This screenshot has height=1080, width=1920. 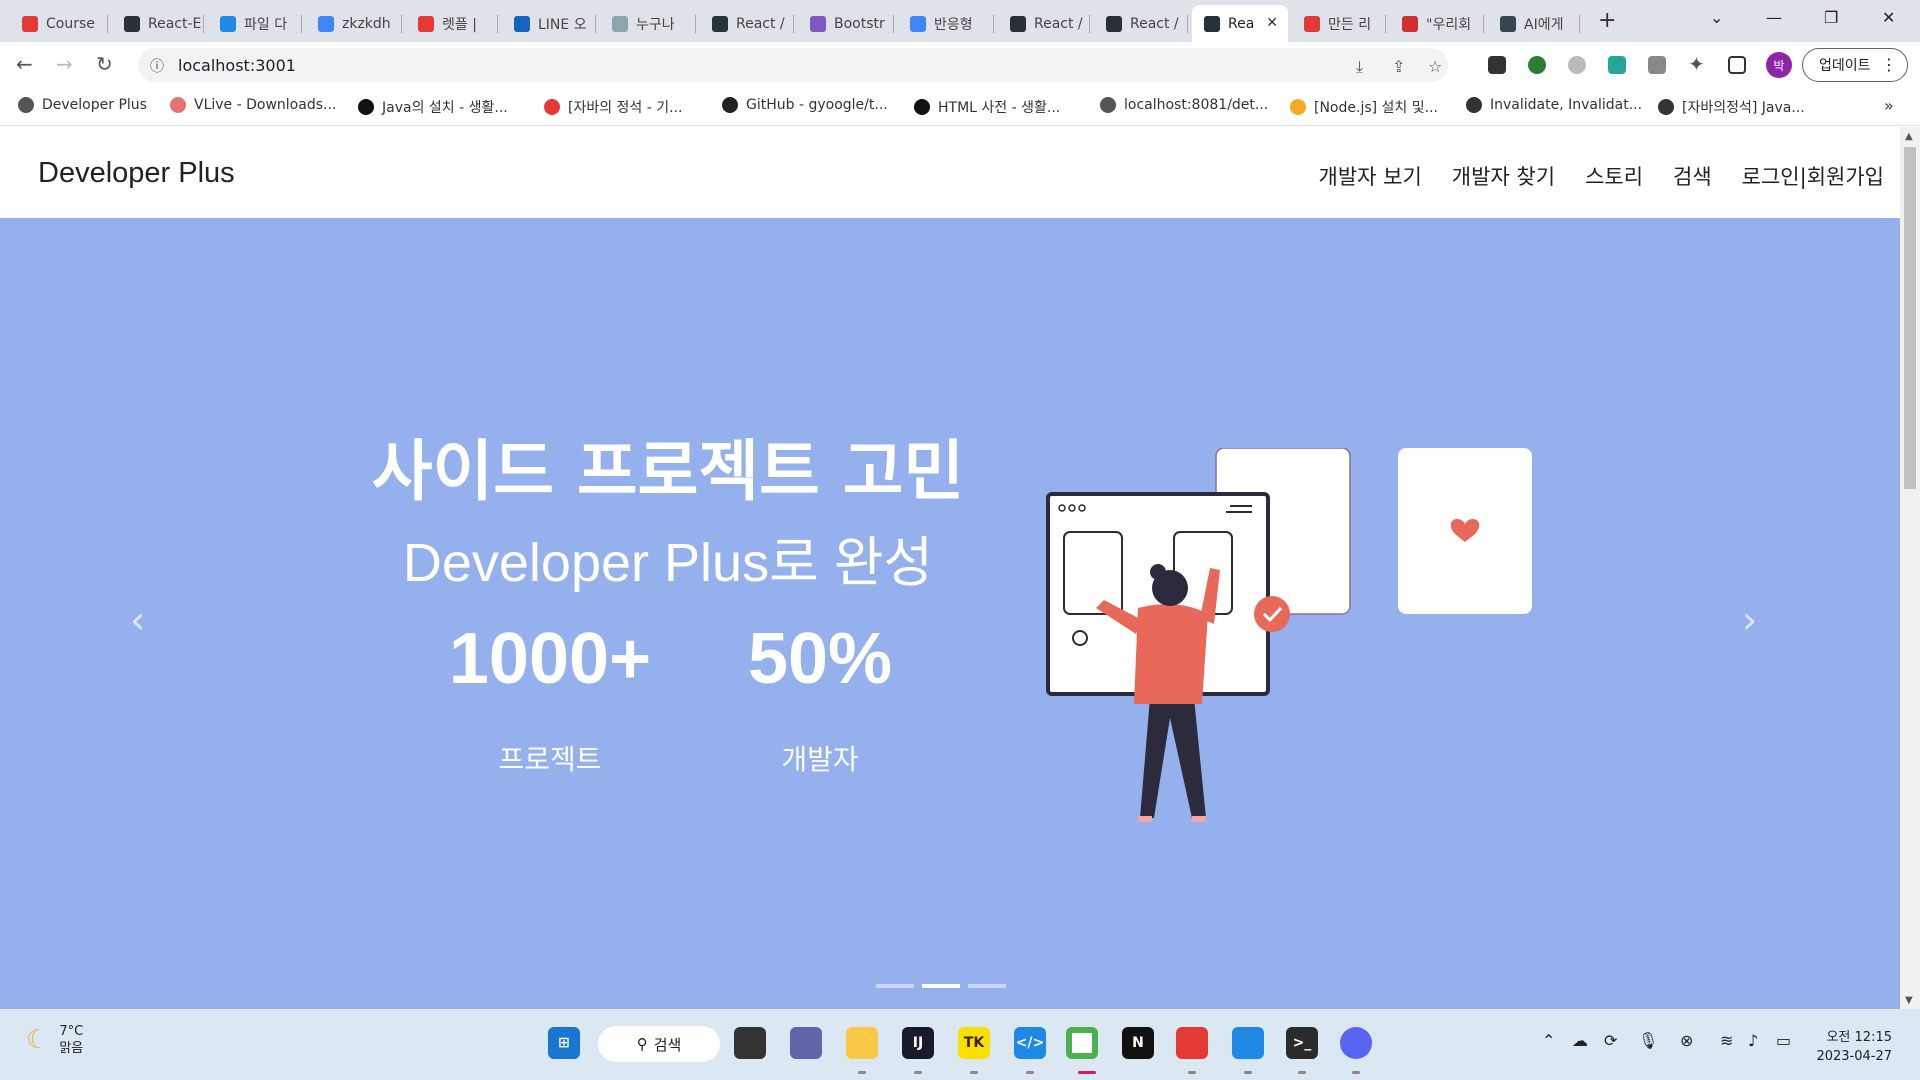 What do you see at coordinates (1435, 66) in the screenshot?
I see `bookmark-star-icon: ☆` at bounding box center [1435, 66].